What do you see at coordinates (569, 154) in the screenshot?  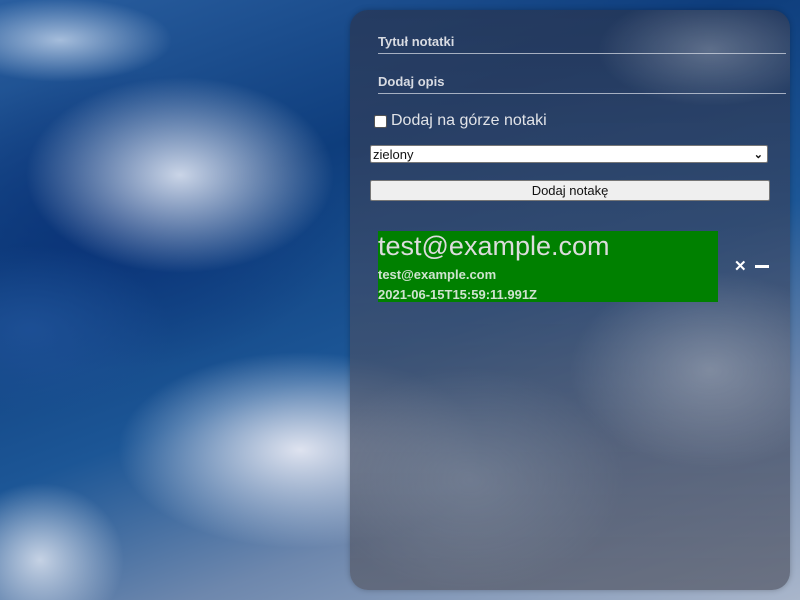 I see `color-select: zielony ⌄` at bounding box center [569, 154].